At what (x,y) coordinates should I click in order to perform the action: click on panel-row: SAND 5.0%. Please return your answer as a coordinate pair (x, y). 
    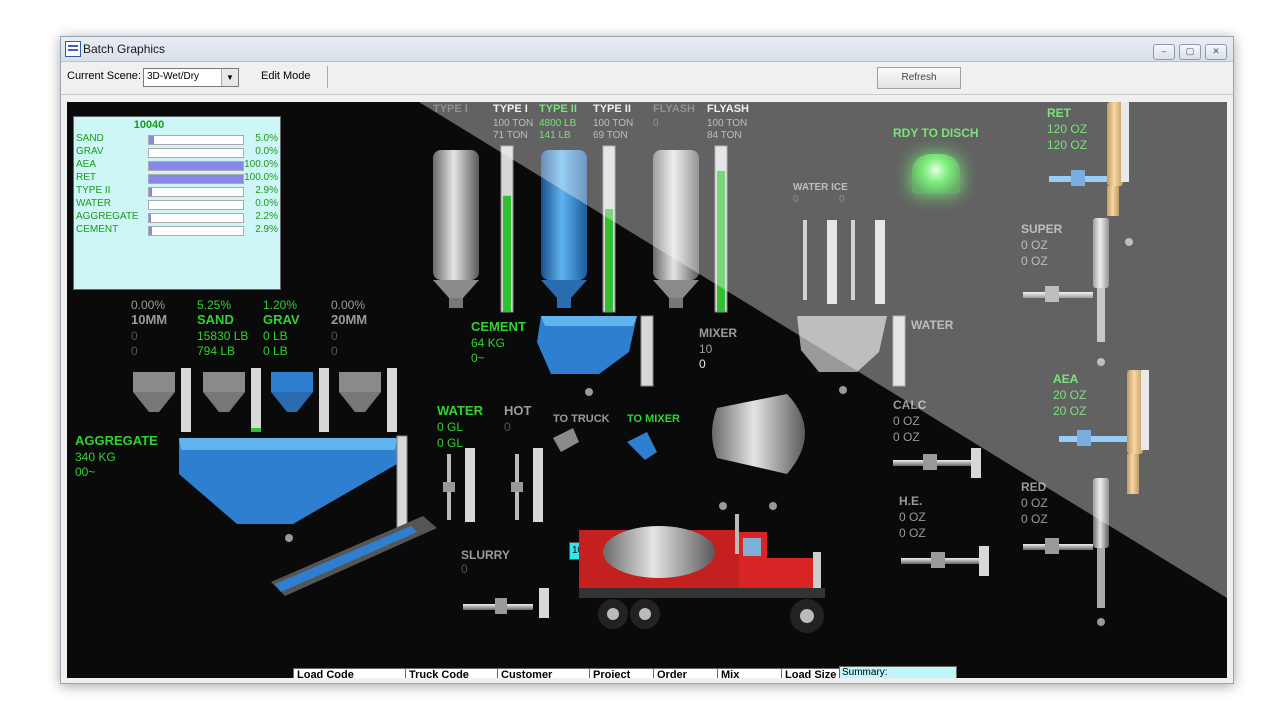
    Looking at the image, I should click on (177, 139).